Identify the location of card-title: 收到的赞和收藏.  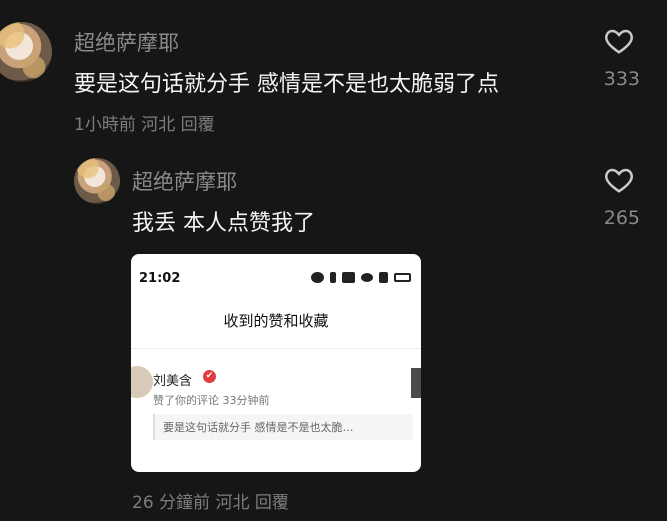
(276, 321).